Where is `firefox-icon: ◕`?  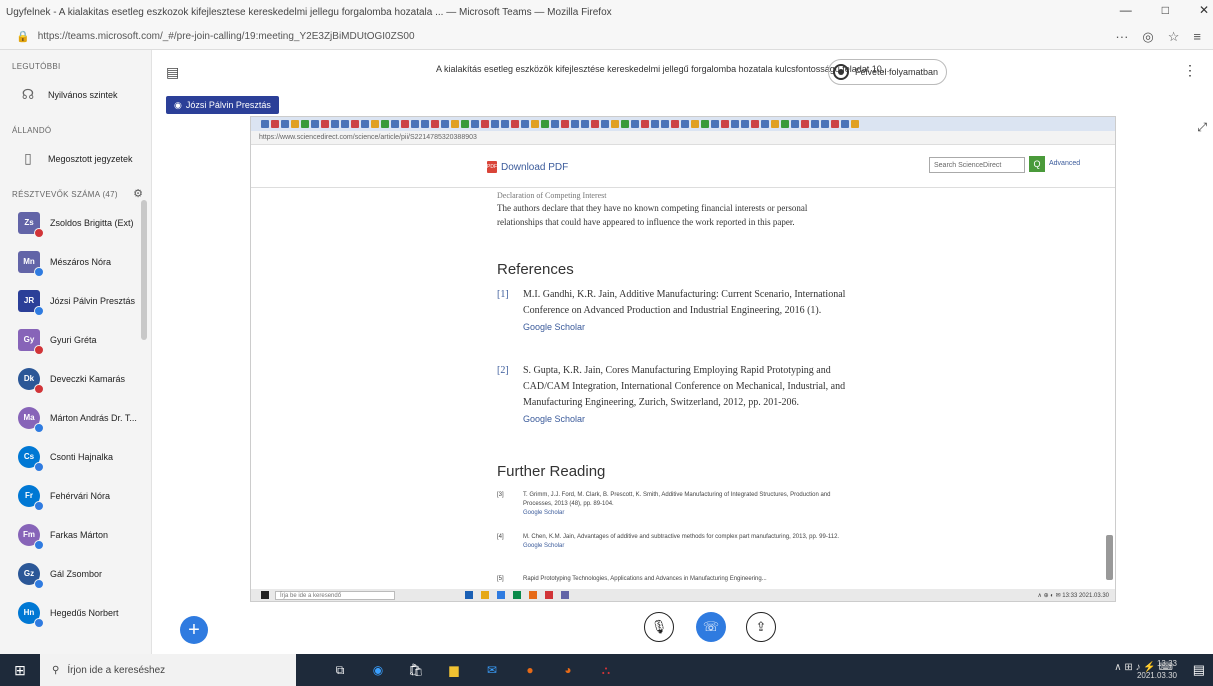
firefox-icon: ◕ is located at coordinates (568, 670).